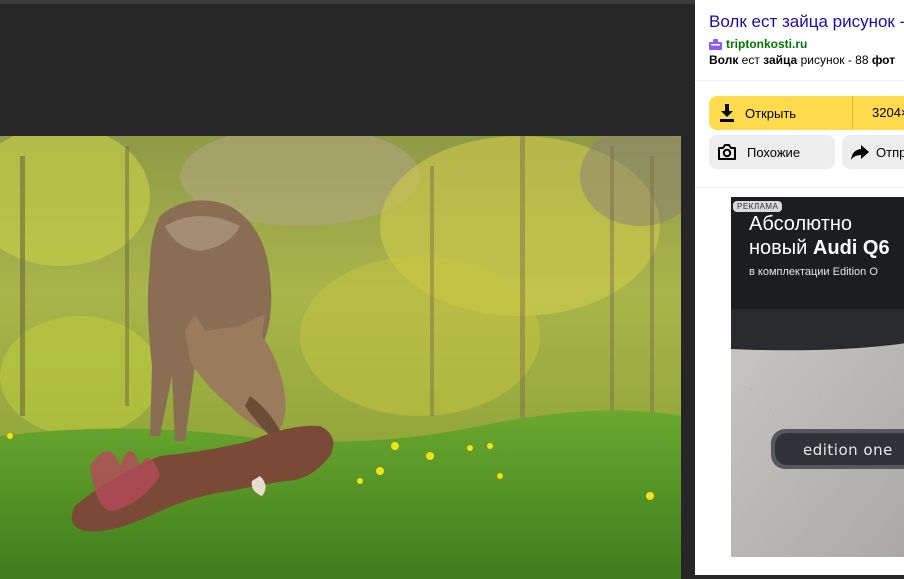  What do you see at coordinates (801, 224) in the screenshot?
I see `ad-headline: Абсолютно` at bounding box center [801, 224].